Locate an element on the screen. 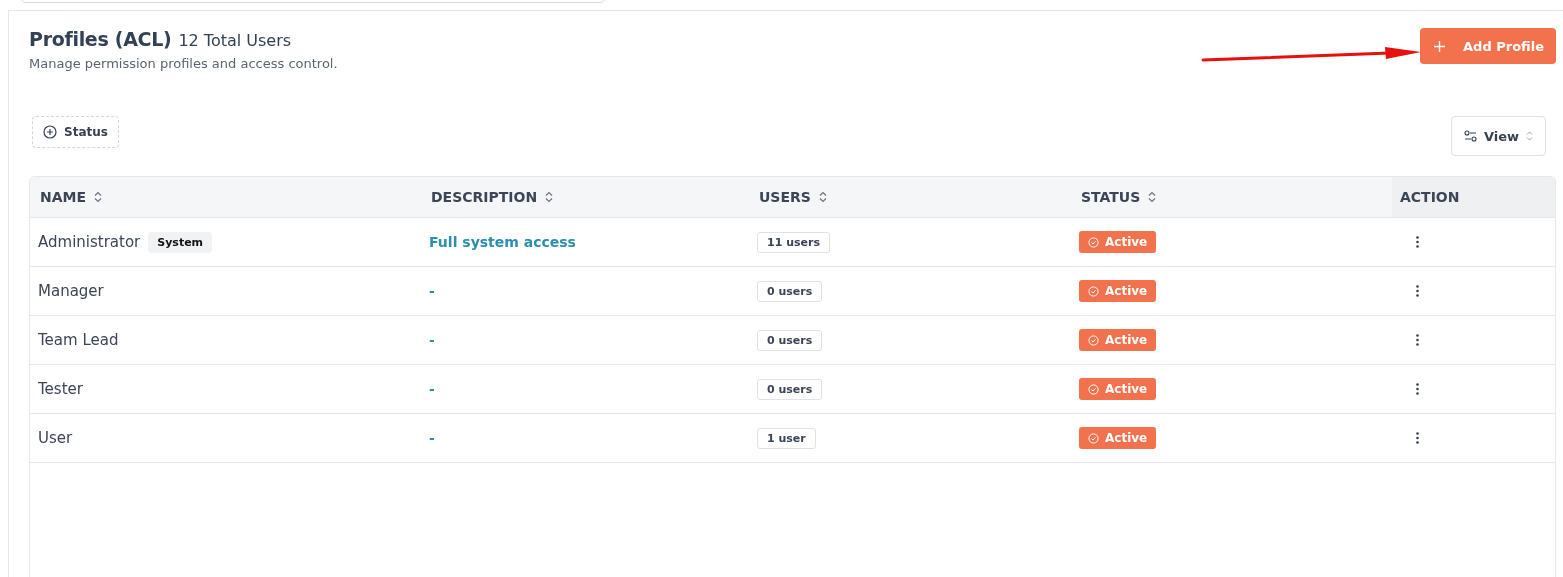 This screenshot has height=577, width=1563. sliders-icon is located at coordinates (1470, 136).